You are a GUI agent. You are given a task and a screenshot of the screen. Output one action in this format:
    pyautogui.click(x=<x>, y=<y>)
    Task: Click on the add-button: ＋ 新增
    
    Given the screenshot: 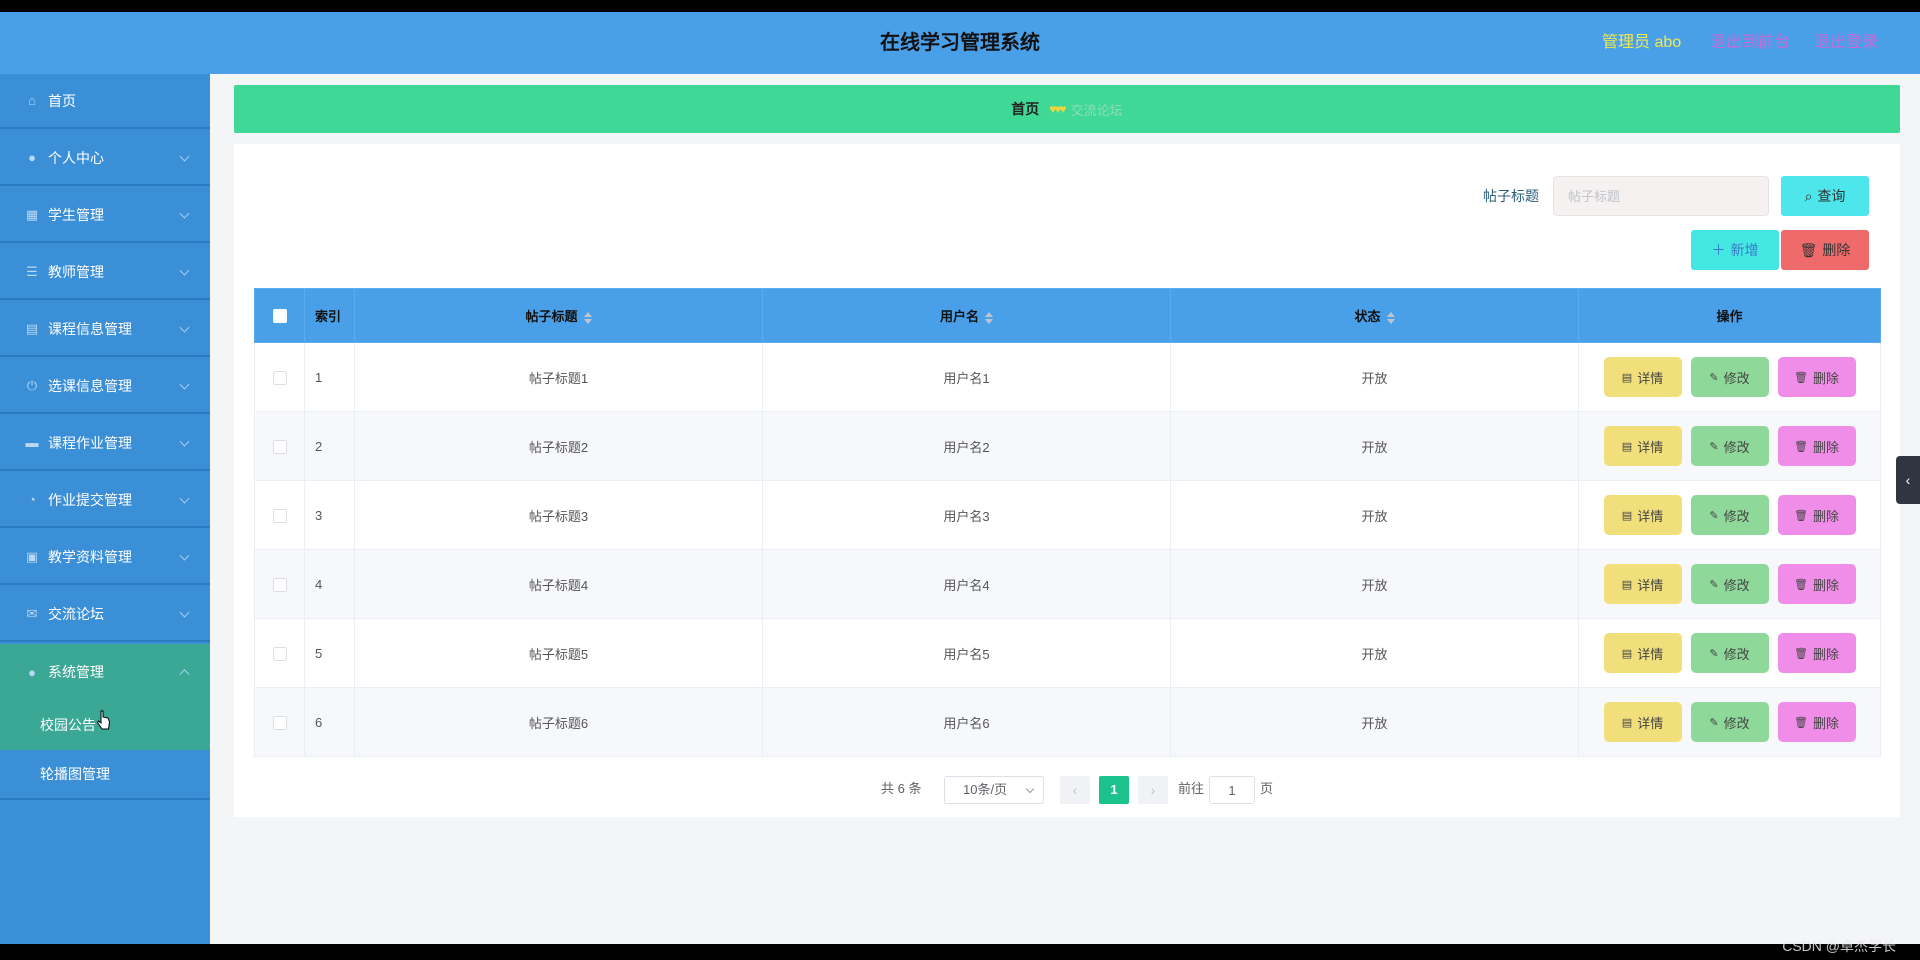 What is the action you would take?
    pyautogui.click(x=1735, y=250)
    